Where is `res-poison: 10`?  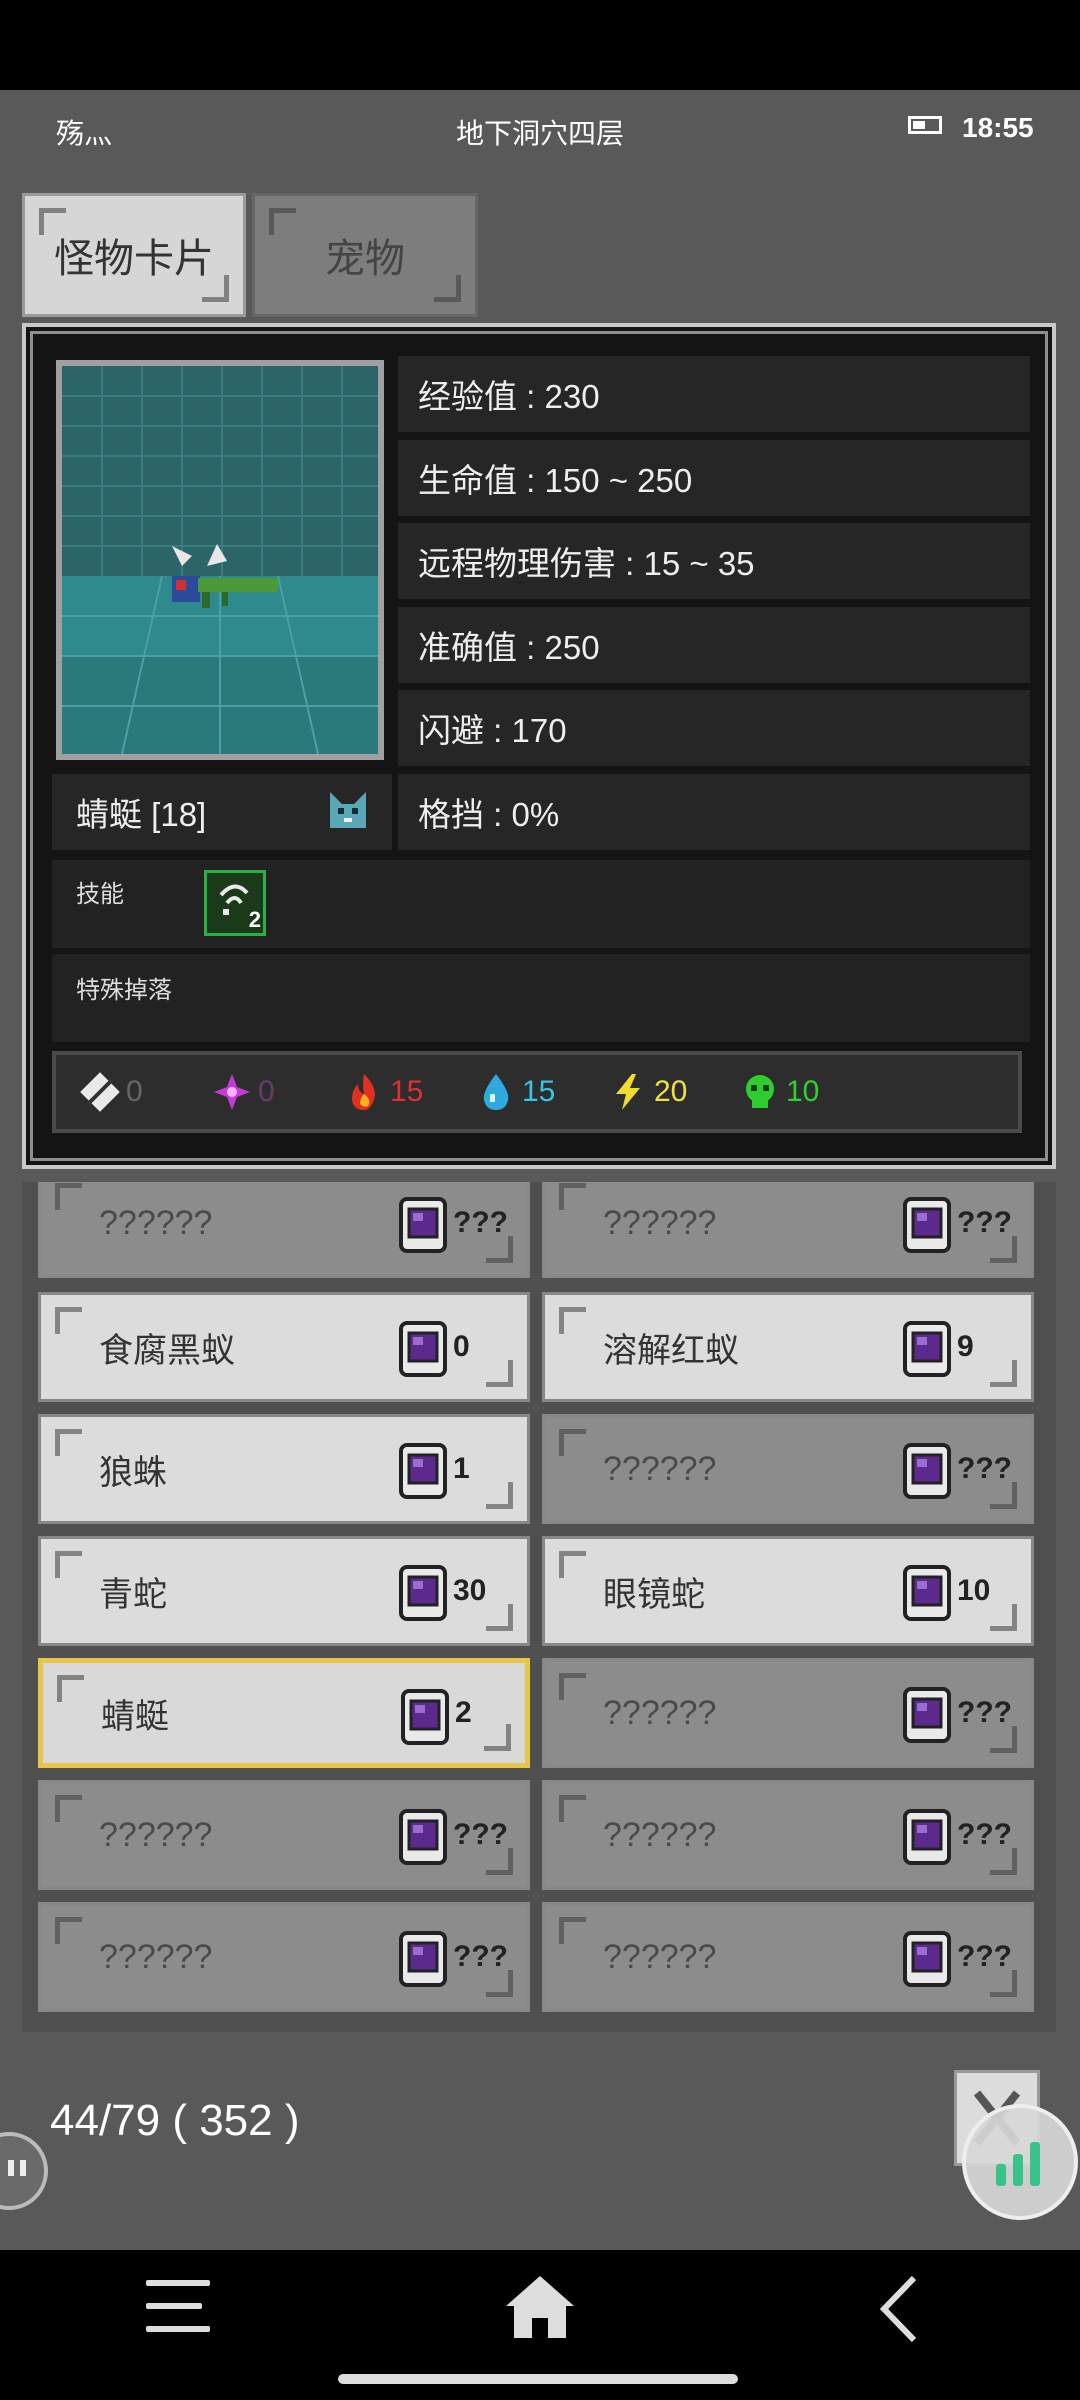 res-poison: 10 is located at coordinates (796, 1092).